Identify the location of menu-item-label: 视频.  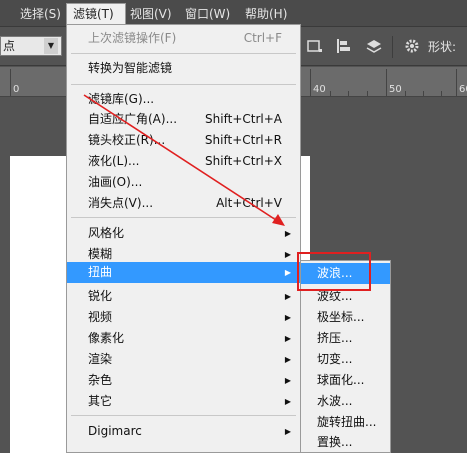
(100, 317).